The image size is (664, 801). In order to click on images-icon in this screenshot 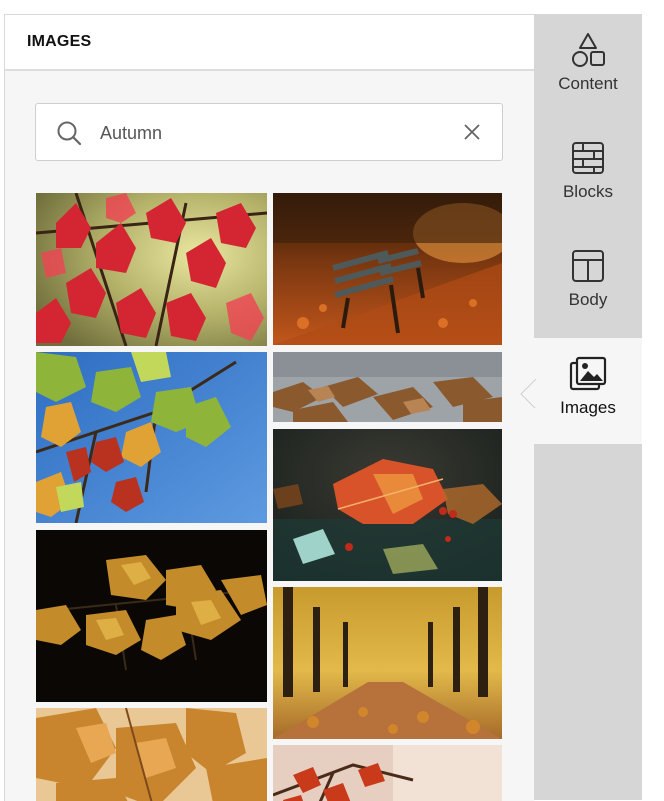, I will do `click(588, 373)`.